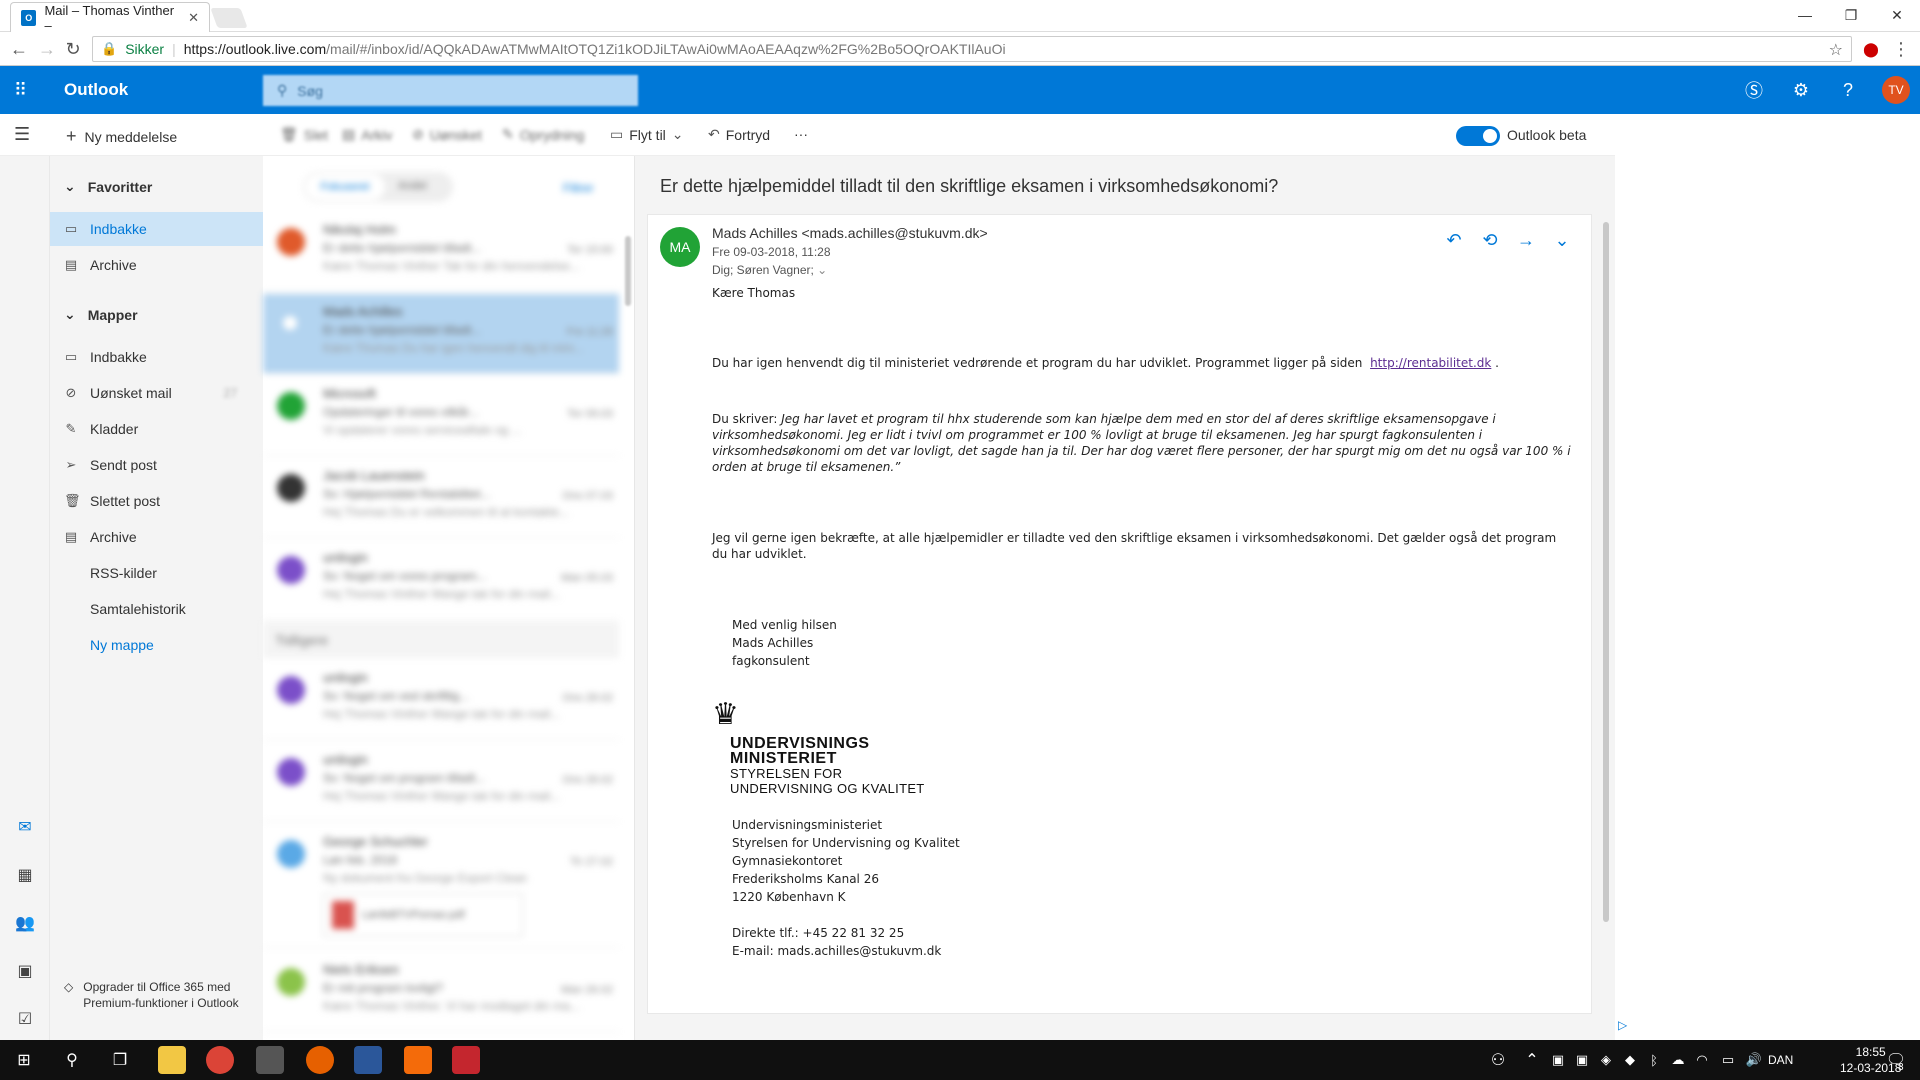 The height and width of the screenshot is (1080, 1920). What do you see at coordinates (1562, 240) in the screenshot?
I see `more-chevron-icon: ⌄` at bounding box center [1562, 240].